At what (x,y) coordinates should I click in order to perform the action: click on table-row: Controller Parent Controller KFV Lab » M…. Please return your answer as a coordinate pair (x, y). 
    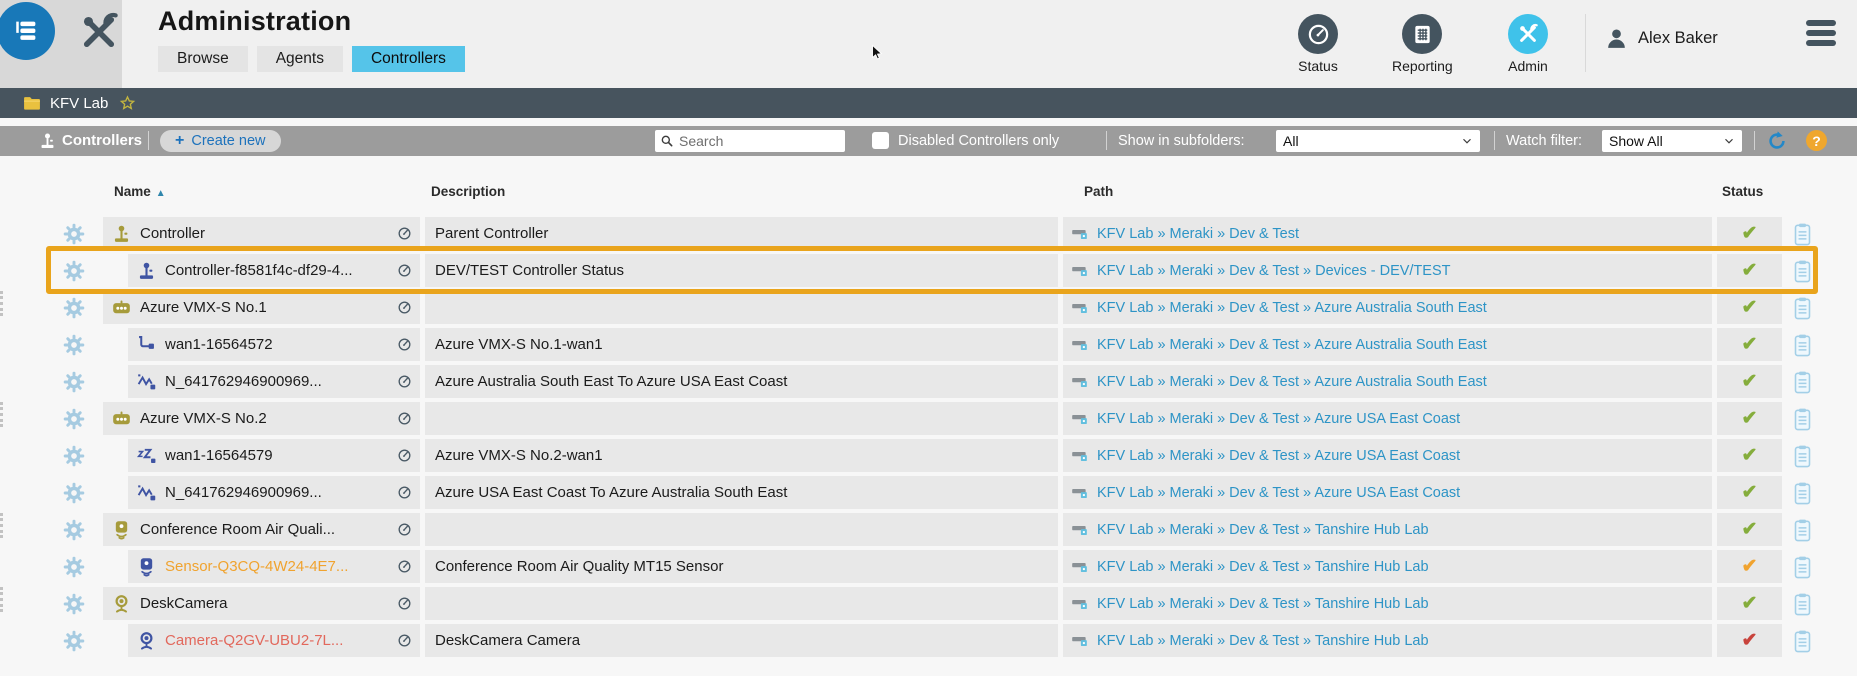
    Looking at the image, I should click on (928, 233).